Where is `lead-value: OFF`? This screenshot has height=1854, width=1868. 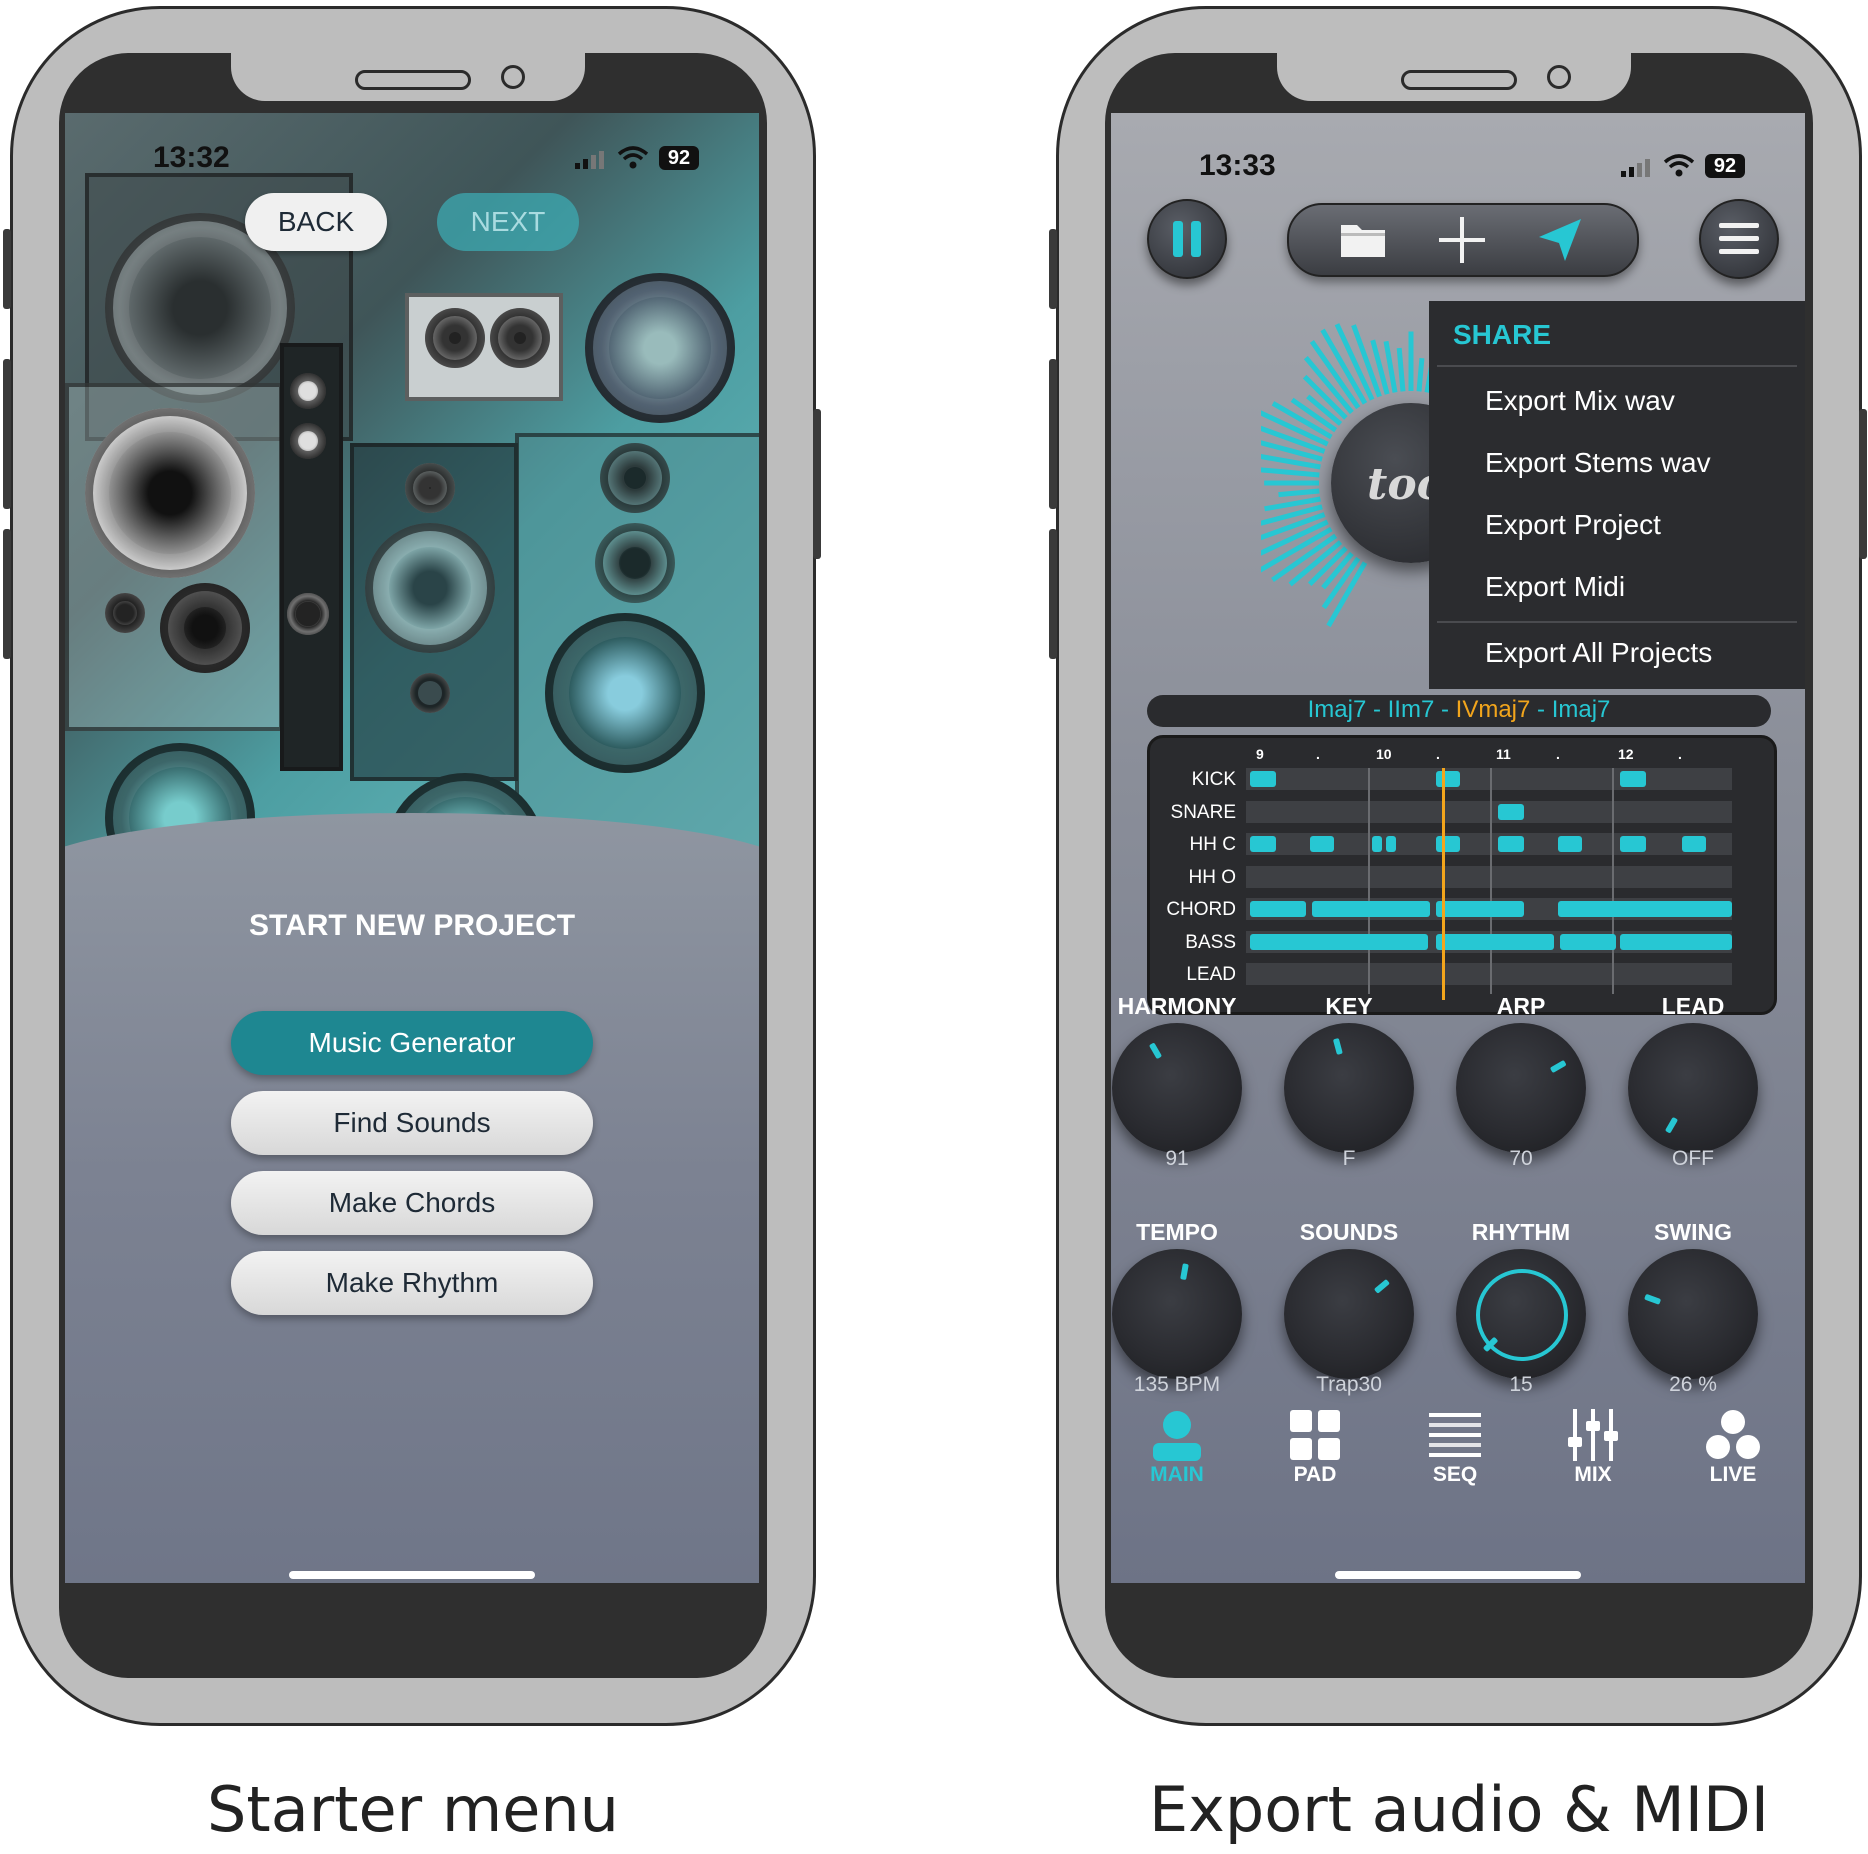 lead-value: OFF is located at coordinates (1693, 1158).